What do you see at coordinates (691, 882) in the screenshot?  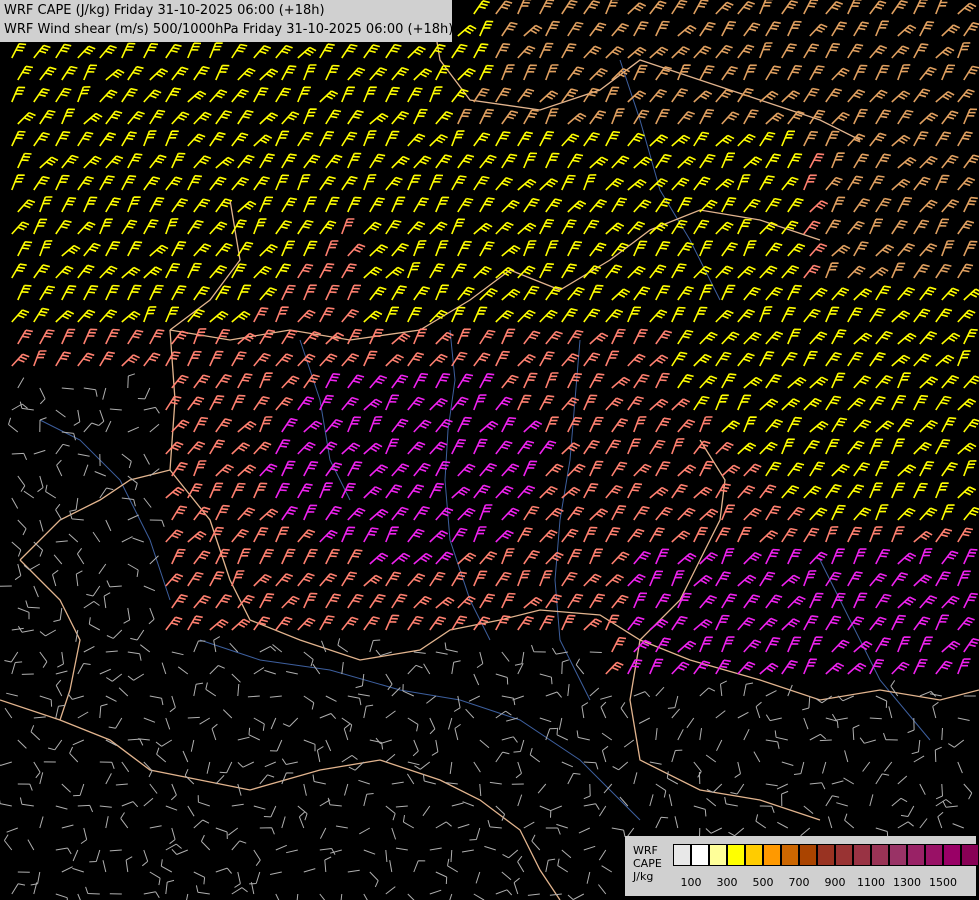 I see `legend-tick-label: 100` at bounding box center [691, 882].